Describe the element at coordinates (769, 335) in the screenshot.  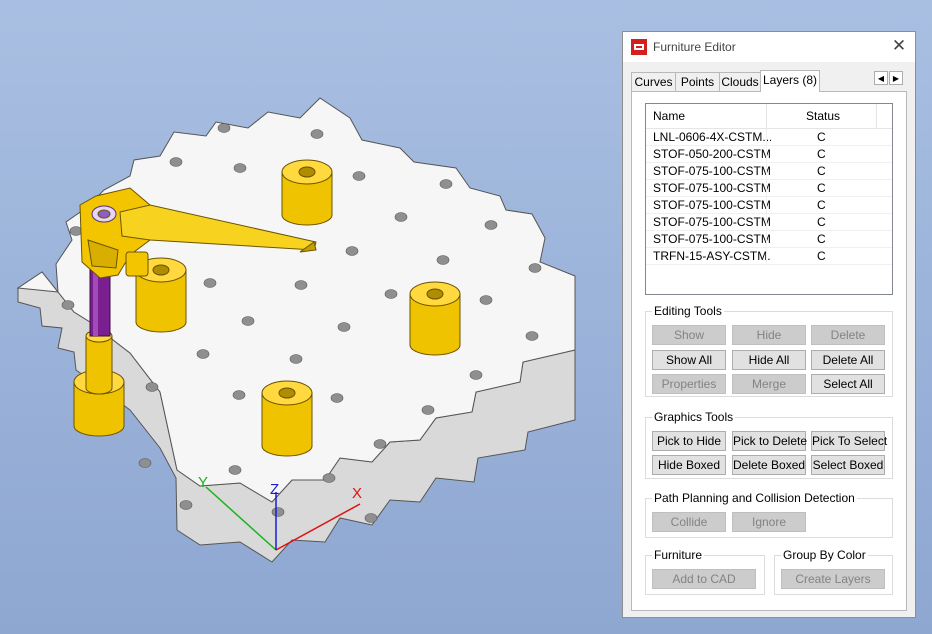
I see `hide-button: Hide` at that location.